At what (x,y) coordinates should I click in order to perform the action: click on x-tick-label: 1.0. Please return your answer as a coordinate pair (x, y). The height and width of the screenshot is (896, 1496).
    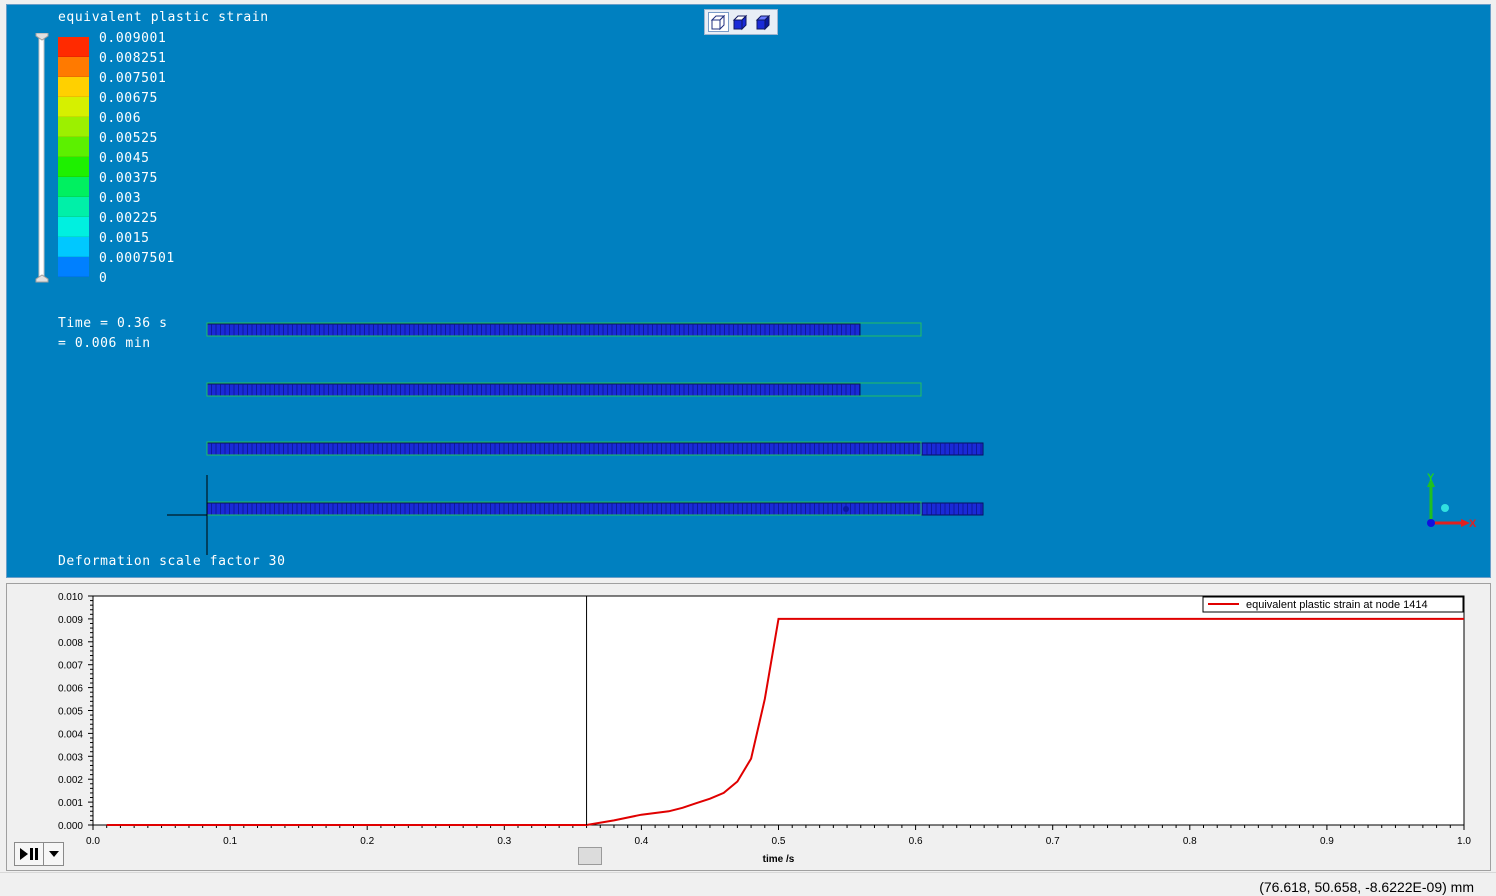
    Looking at the image, I should click on (1464, 841).